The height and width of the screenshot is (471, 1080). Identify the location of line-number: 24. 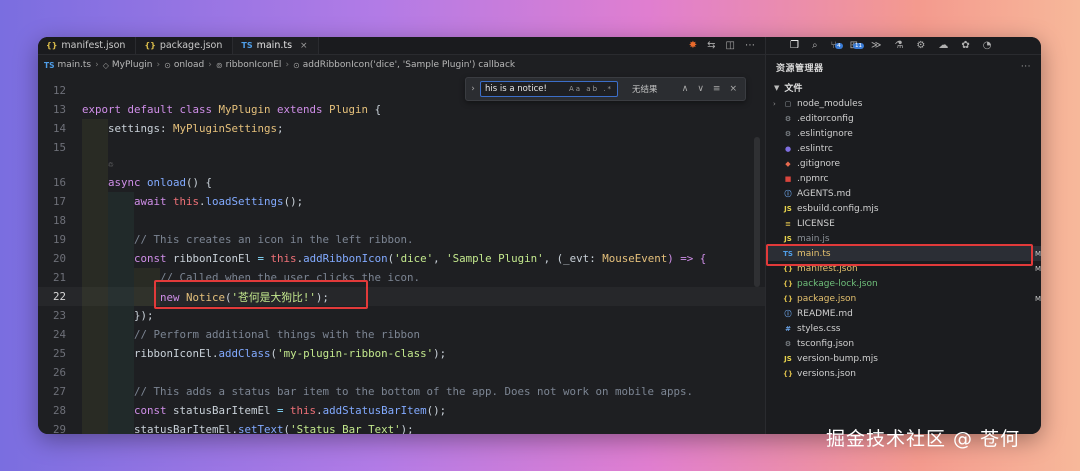
(59, 334).